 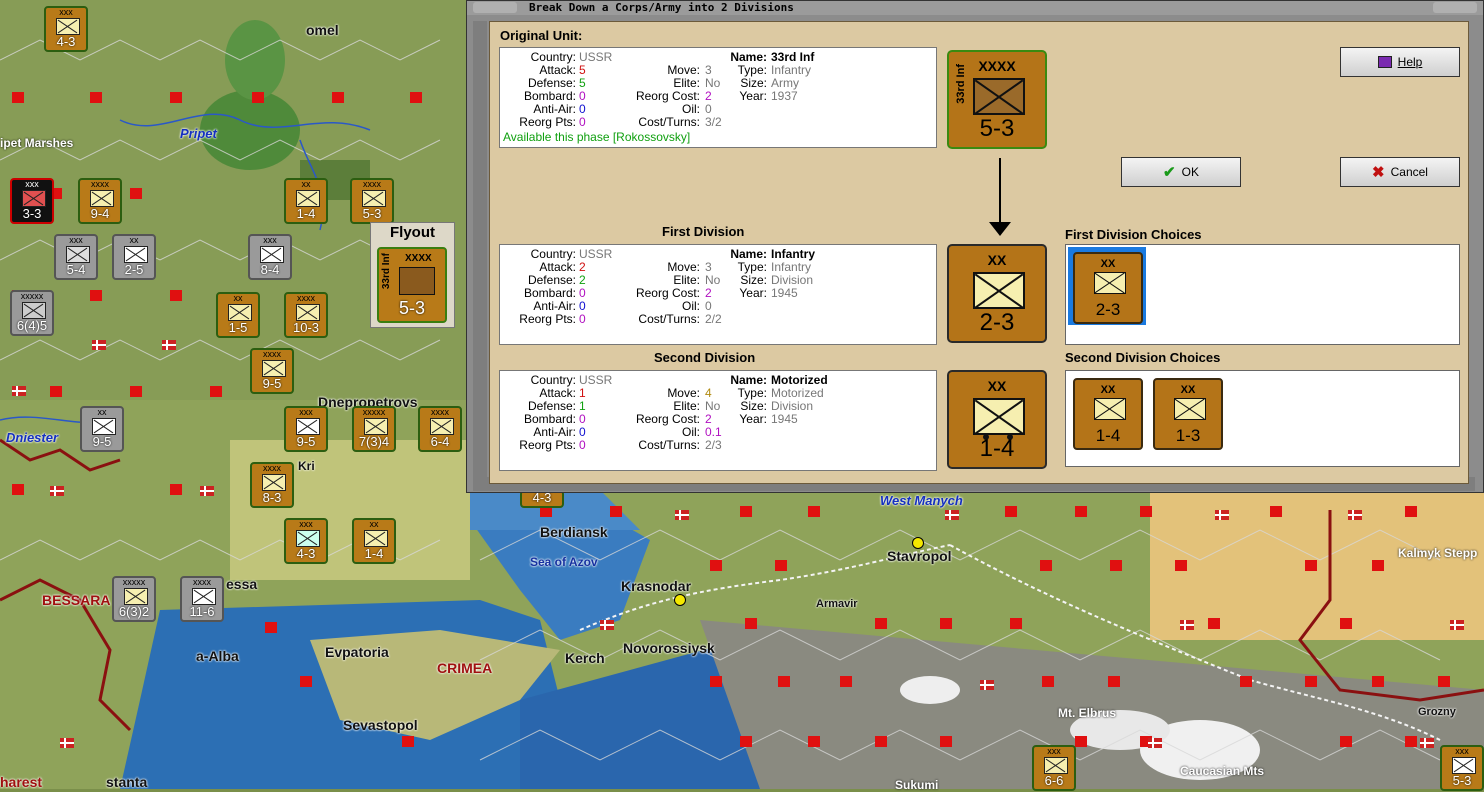 What do you see at coordinates (76, 257) in the screenshot?
I see `map-unit: xxx 5-4` at bounding box center [76, 257].